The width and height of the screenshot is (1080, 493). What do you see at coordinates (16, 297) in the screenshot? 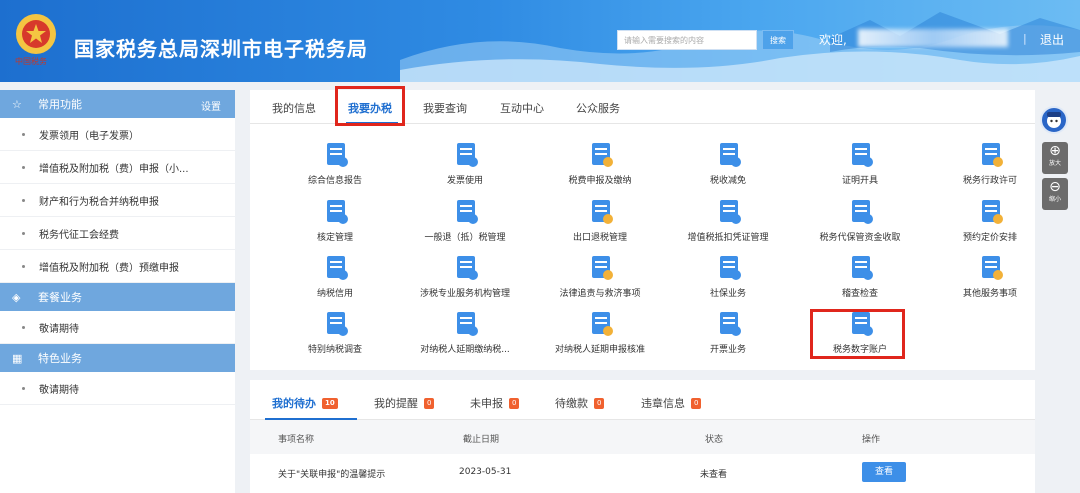
I see `cube-icon: ◈` at bounding box center [16, 297].